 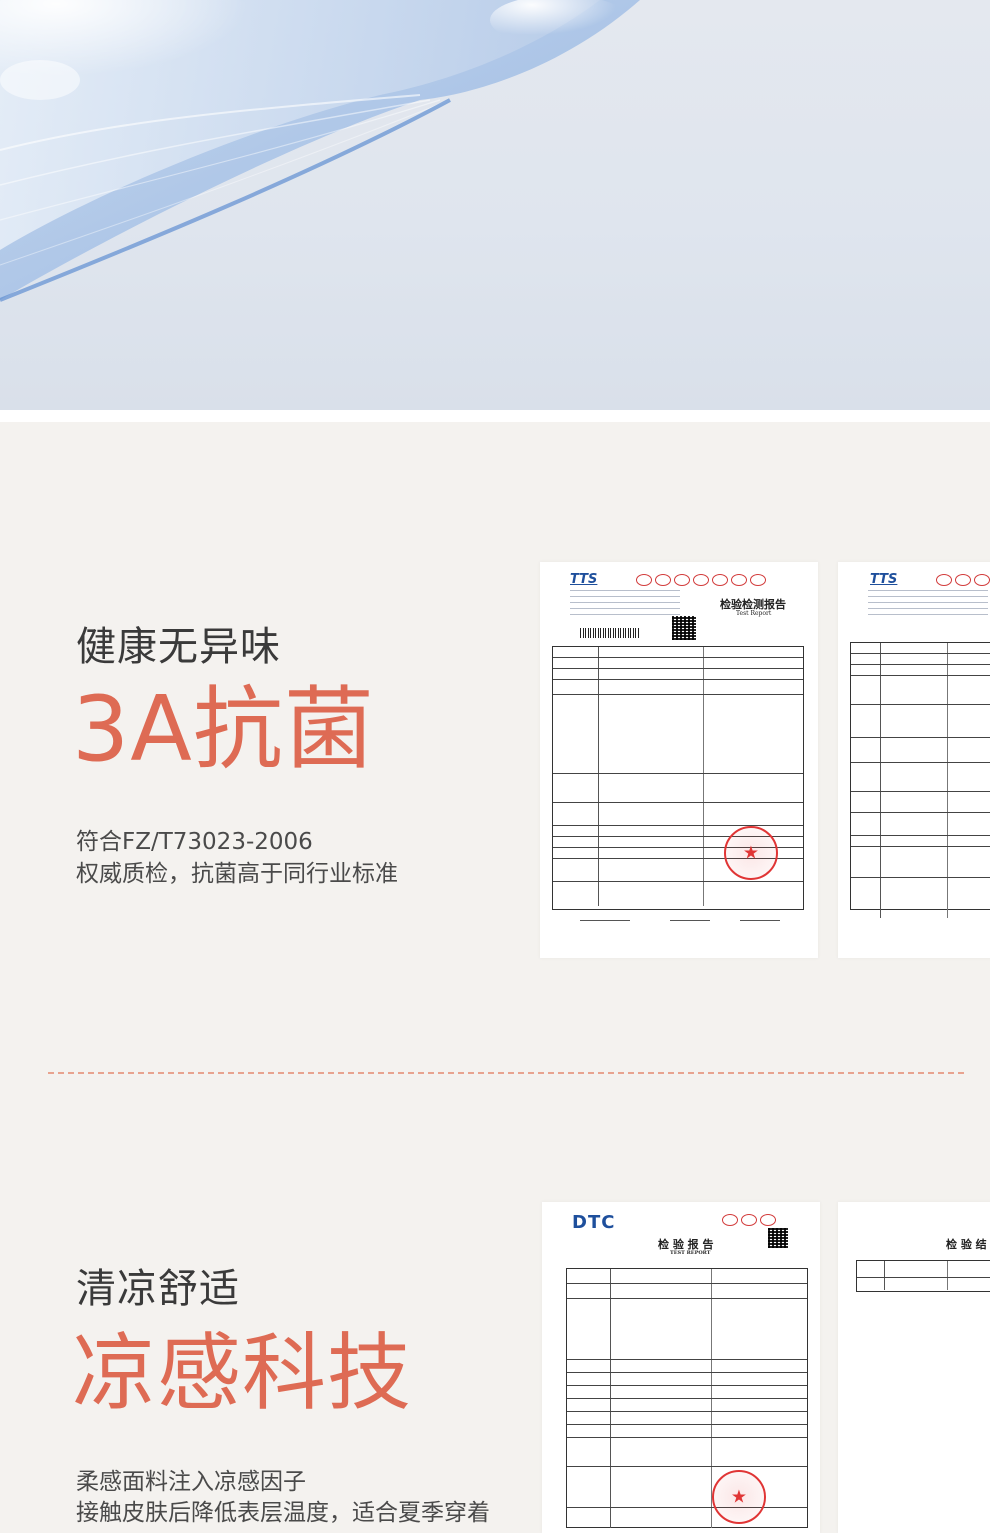 What do you see at coordinates (679, 760) in the screenshot?
I see `antibacterial-report-1: TTS 检验检测报告 Test Report ★` at bounding box center [679, 760].